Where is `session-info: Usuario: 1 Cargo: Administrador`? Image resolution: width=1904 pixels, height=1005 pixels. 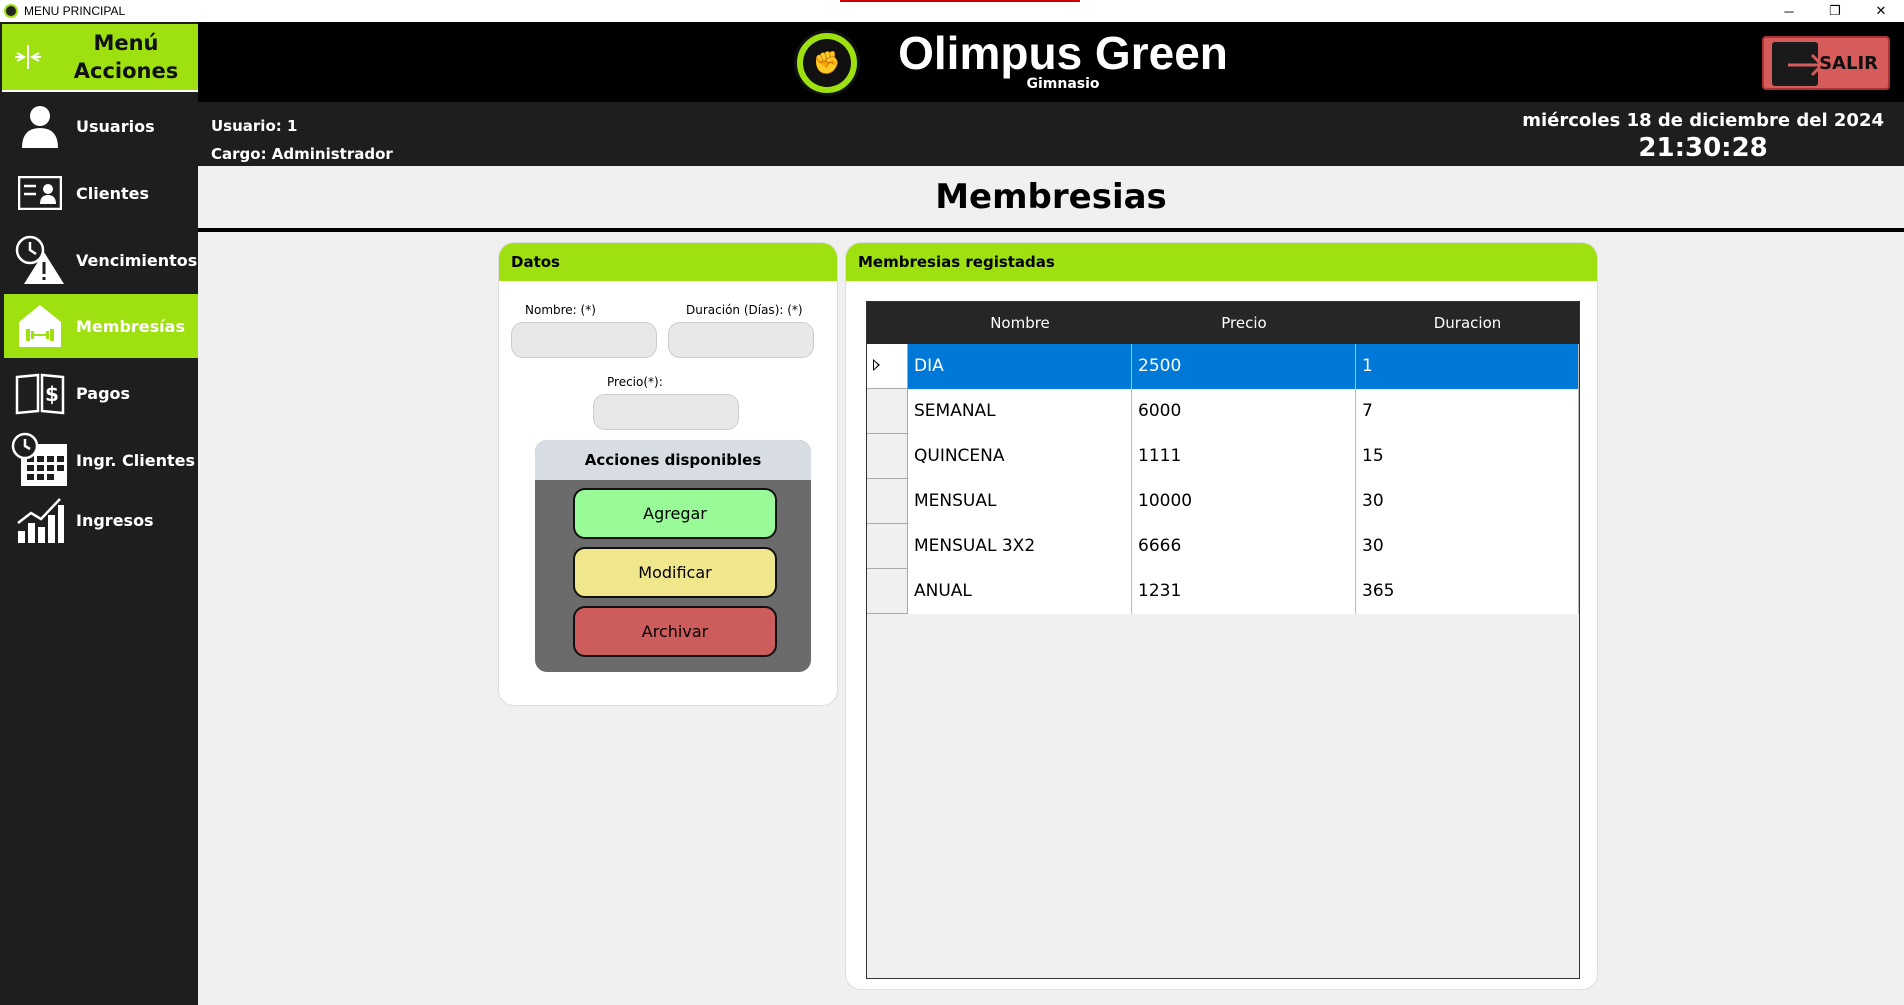
session-info: Usuario: 1 Cargo: Administrador is located at coordinates (302, 140).